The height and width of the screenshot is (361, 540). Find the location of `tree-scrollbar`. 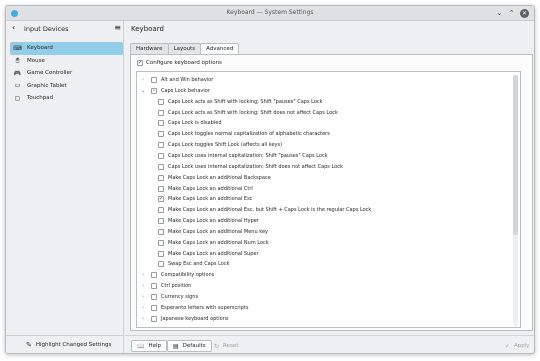

tree-scrollbar is located at coordinates (515, 200).